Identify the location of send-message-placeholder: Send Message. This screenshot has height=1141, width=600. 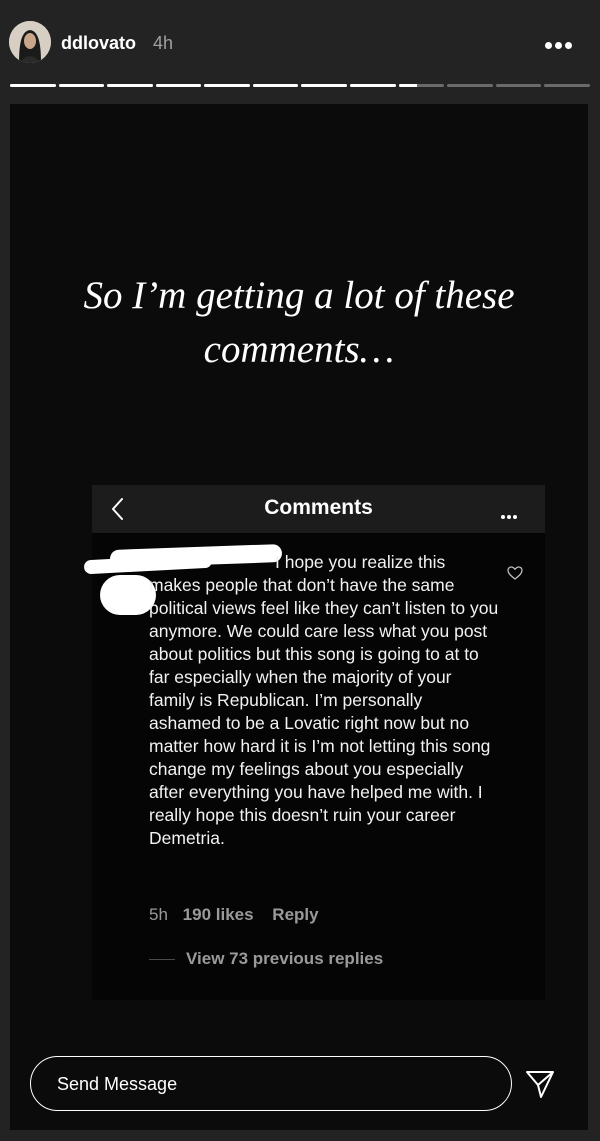
(117, 1084).